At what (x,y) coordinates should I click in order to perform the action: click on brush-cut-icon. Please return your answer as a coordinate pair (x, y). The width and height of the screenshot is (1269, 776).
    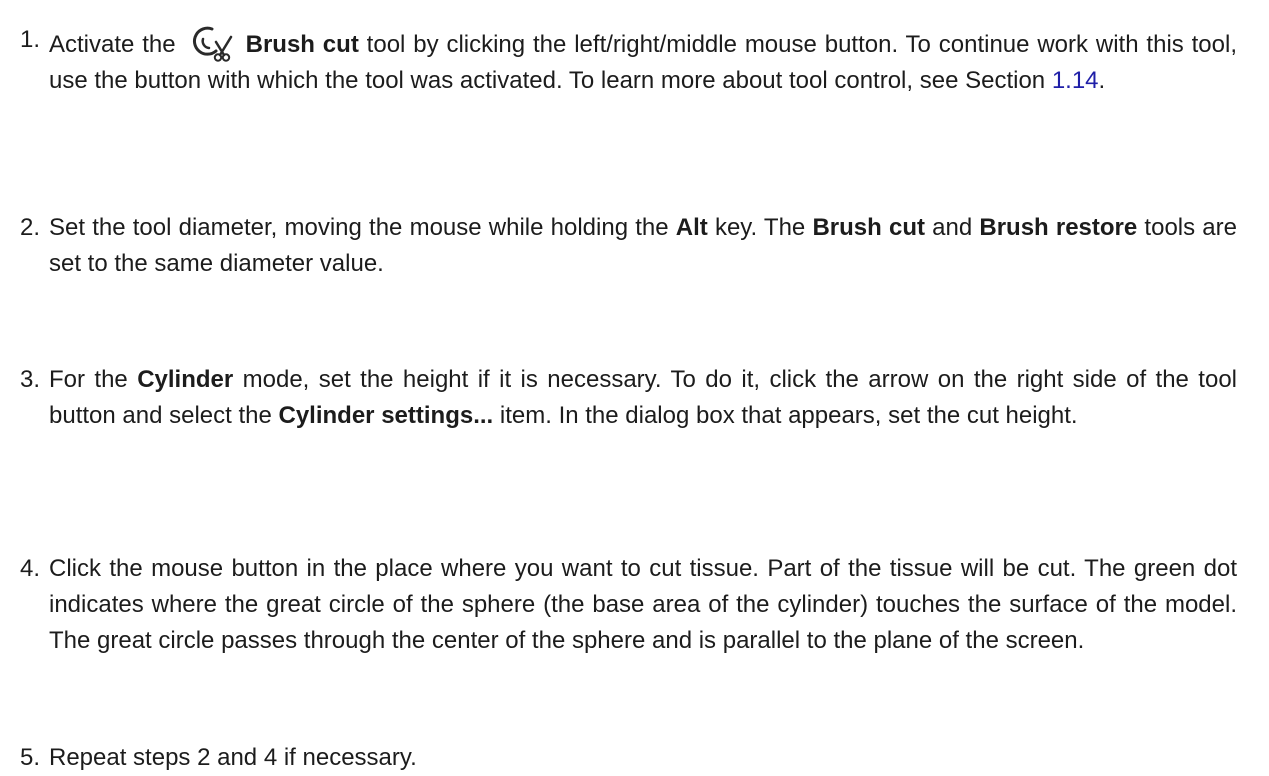
    Looking at the image, I should click on (212, 42).